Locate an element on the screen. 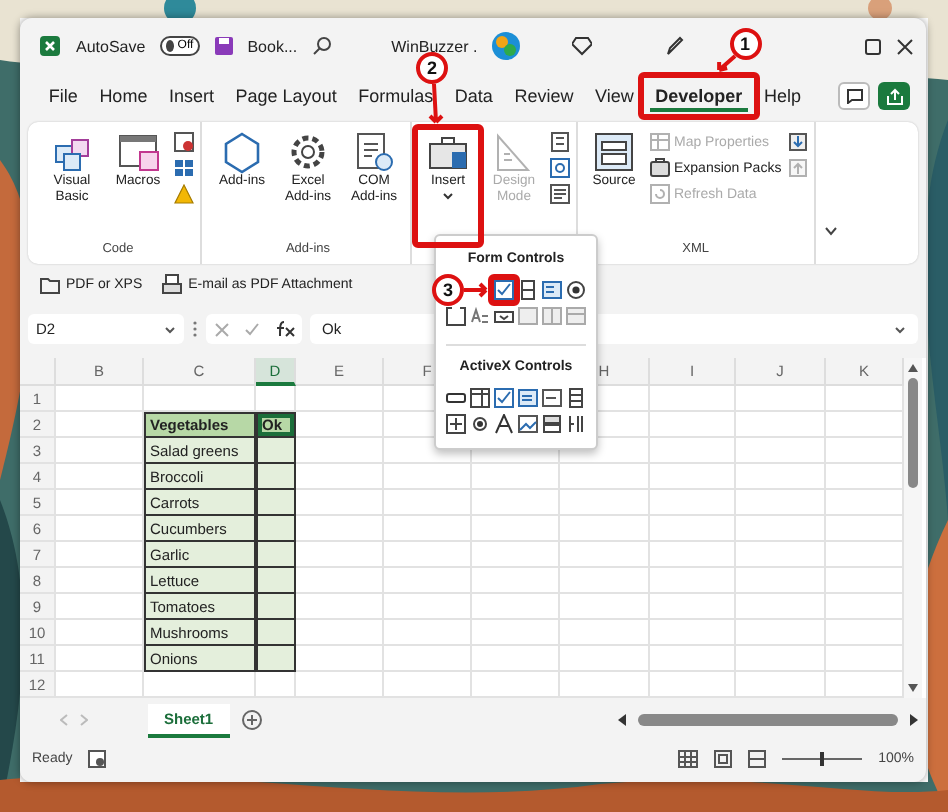 The height and width of the screenshot is (812, 948). group-box-icon is located at coordinates (456, 316).